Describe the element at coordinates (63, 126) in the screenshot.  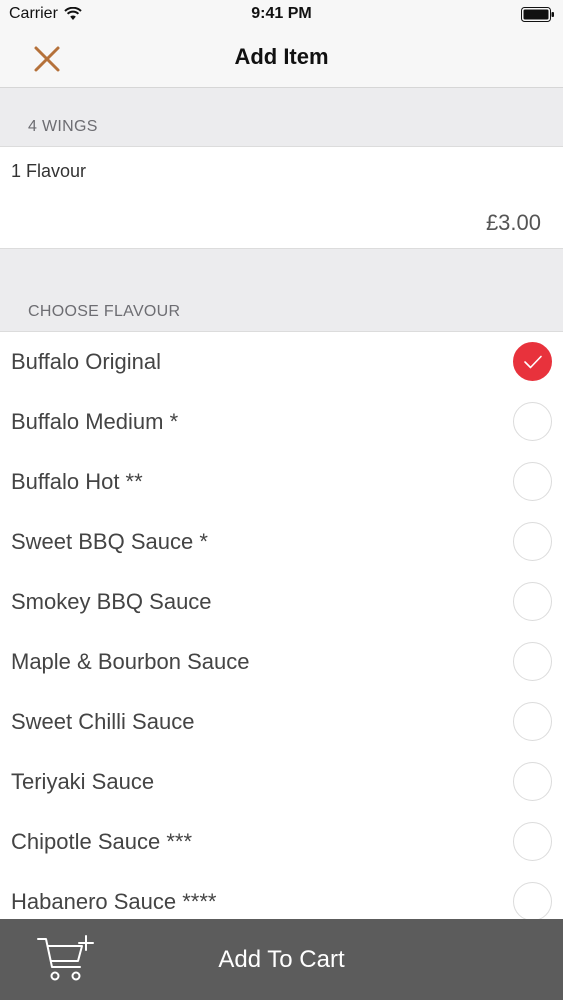
I see `item-section-title: 4 WINGS` at that location.